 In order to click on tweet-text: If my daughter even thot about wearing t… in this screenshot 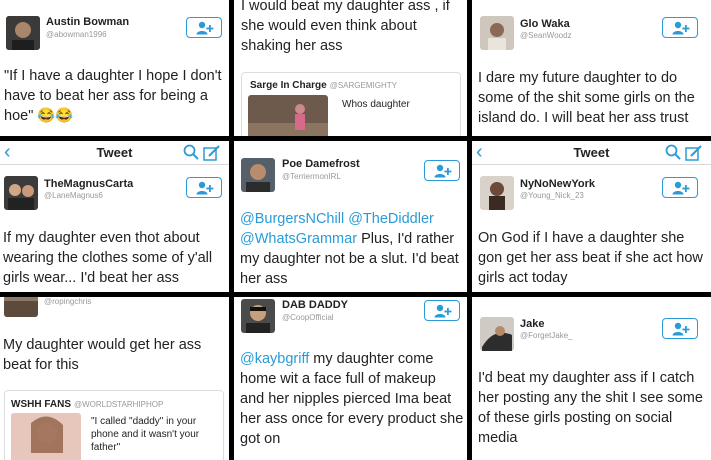, I will do `click(108, 258)`.